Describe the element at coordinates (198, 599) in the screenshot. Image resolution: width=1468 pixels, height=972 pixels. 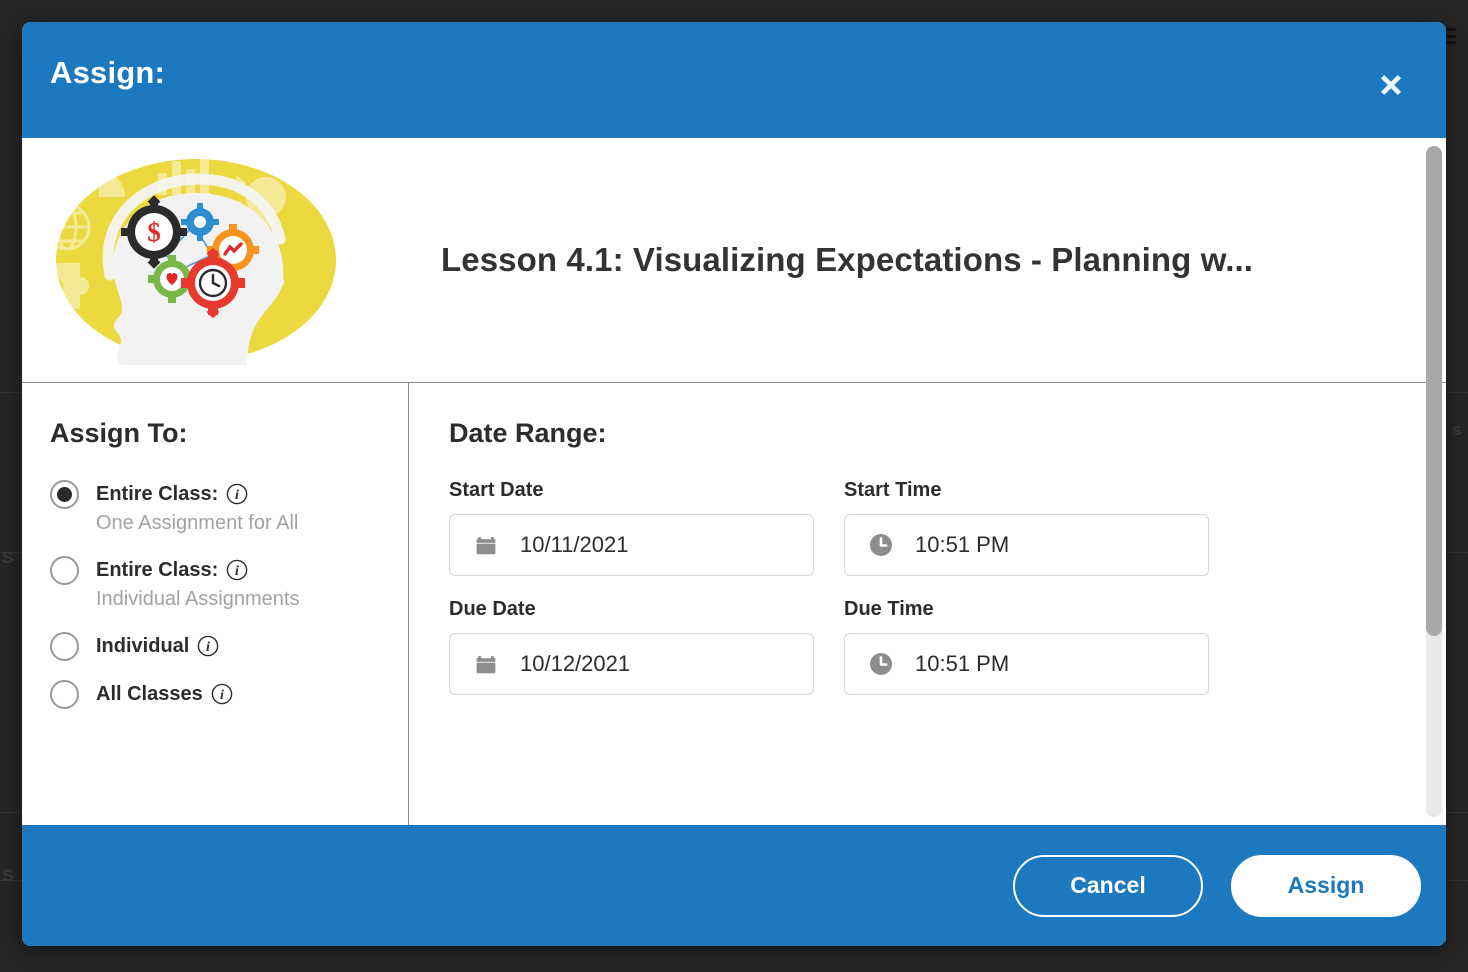
I see `radio-sublabel: Individual Assignments` at that location.